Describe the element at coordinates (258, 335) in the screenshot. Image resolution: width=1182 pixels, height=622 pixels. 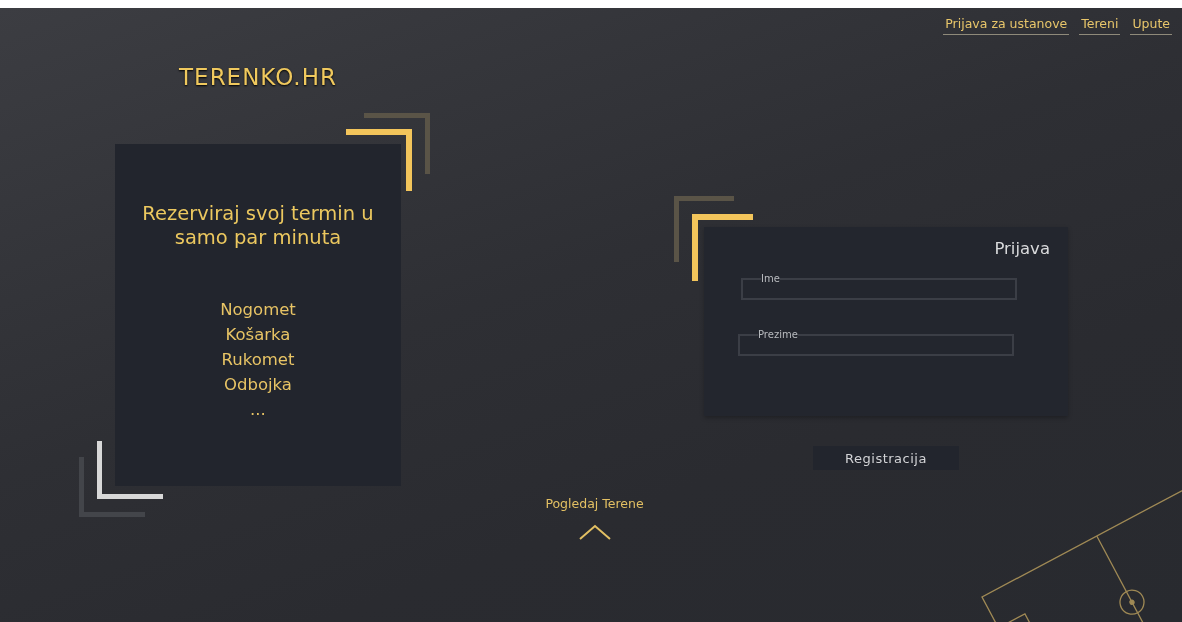
I see `sport-item: Košarka` at that location.